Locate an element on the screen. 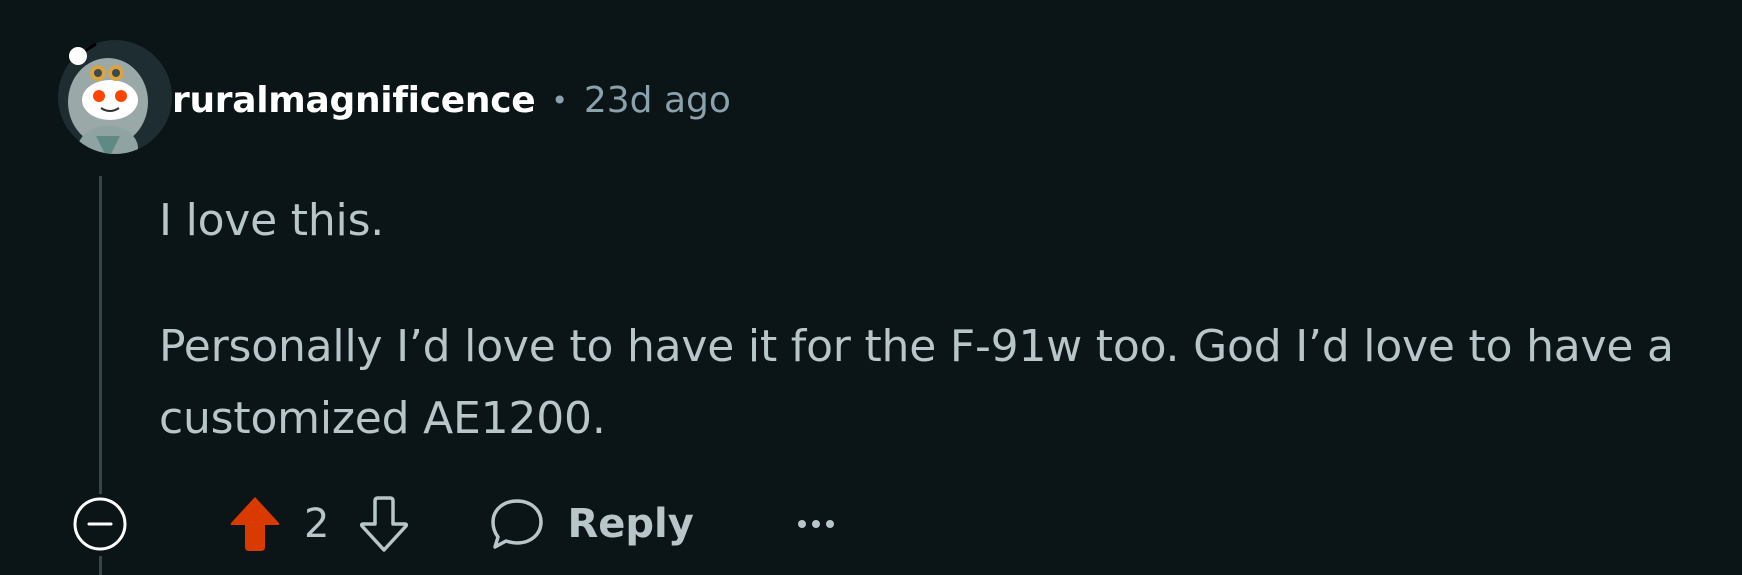  more-options-button is located at coordinates (816, 524).